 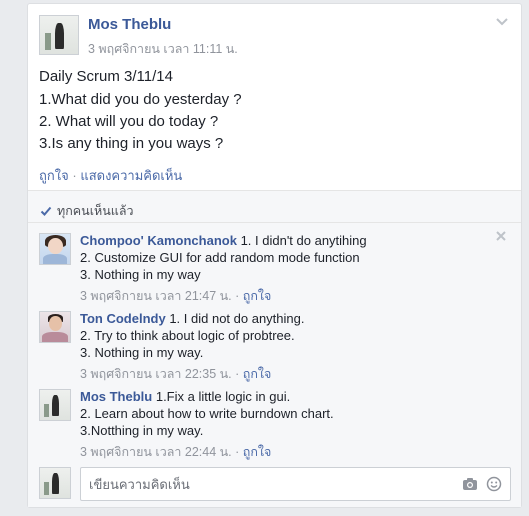 What do you see at coordinates (187, 335) in the screenshot?
I see `comment-text-line: 2. Try to think about logic of probtree.` at bounding box center [187, 335].